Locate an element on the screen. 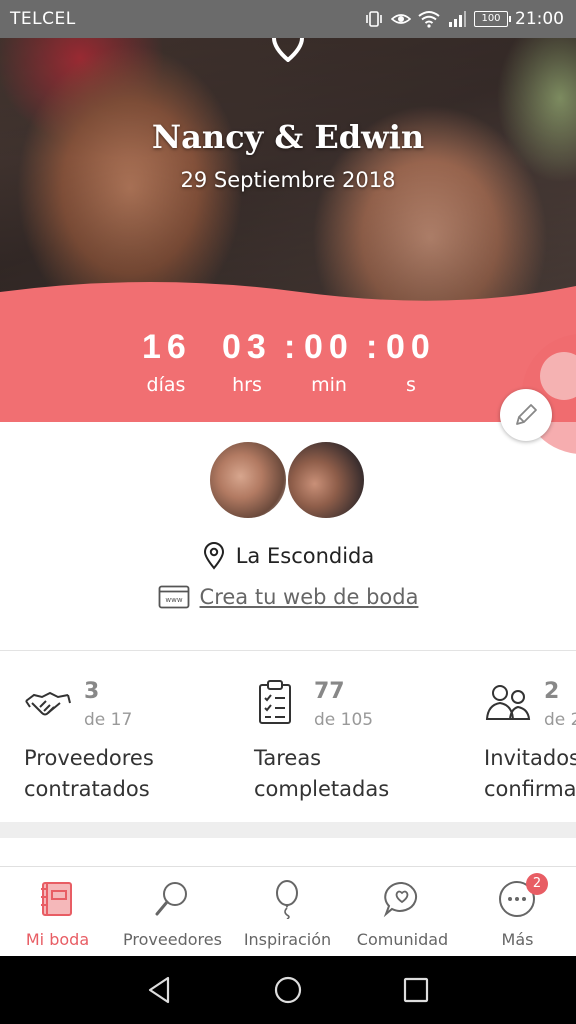 Image resolution: width=576 pixels, height=1024 pixels. website-link-label: Crea tu web de boda is located at coordinates (309, 597).